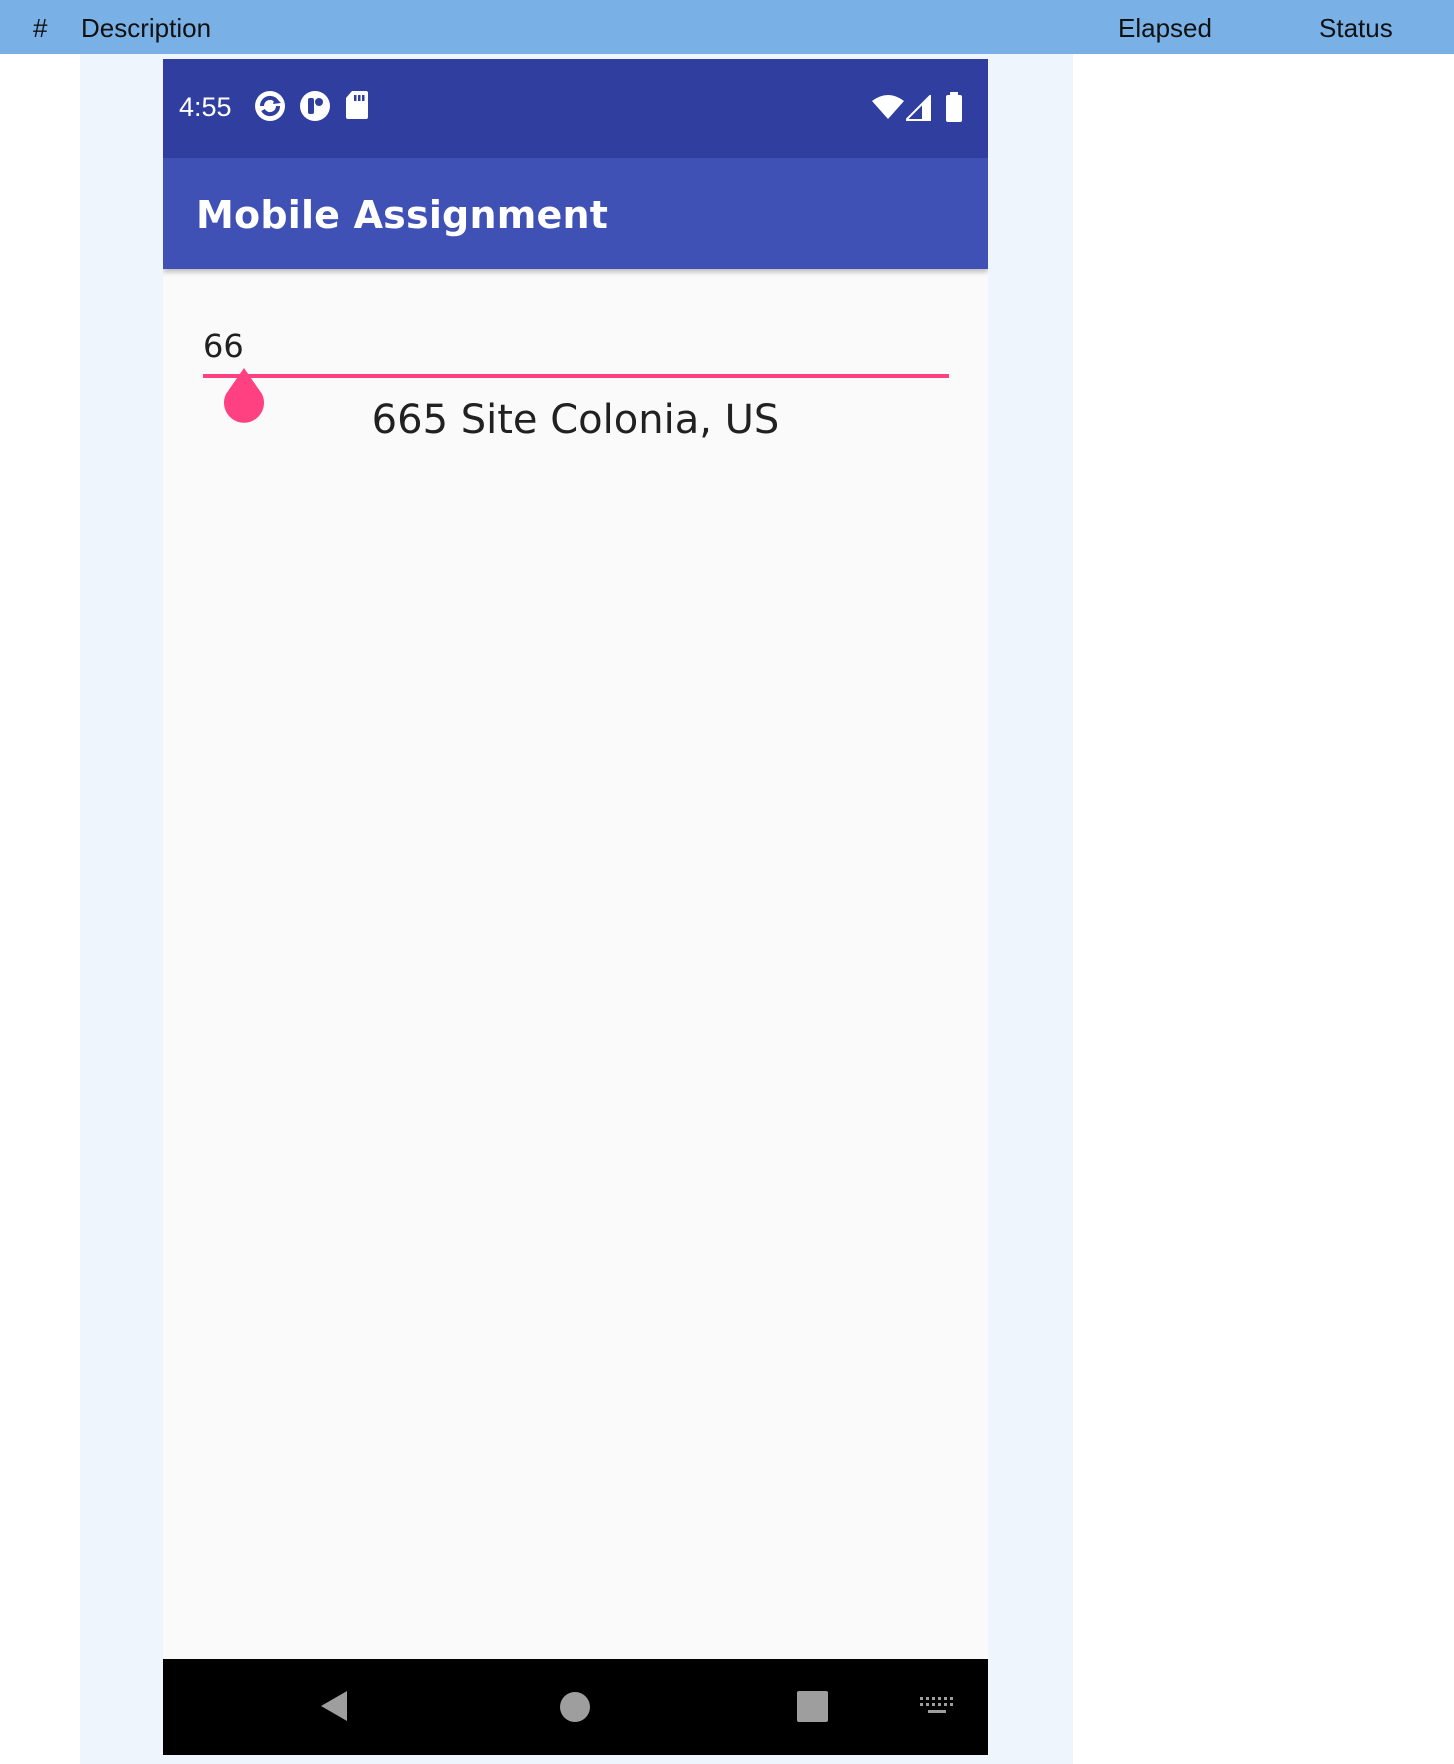 This screenshot has width=1454, height=1764. I want to click on home-icon, so click(575, 1707).